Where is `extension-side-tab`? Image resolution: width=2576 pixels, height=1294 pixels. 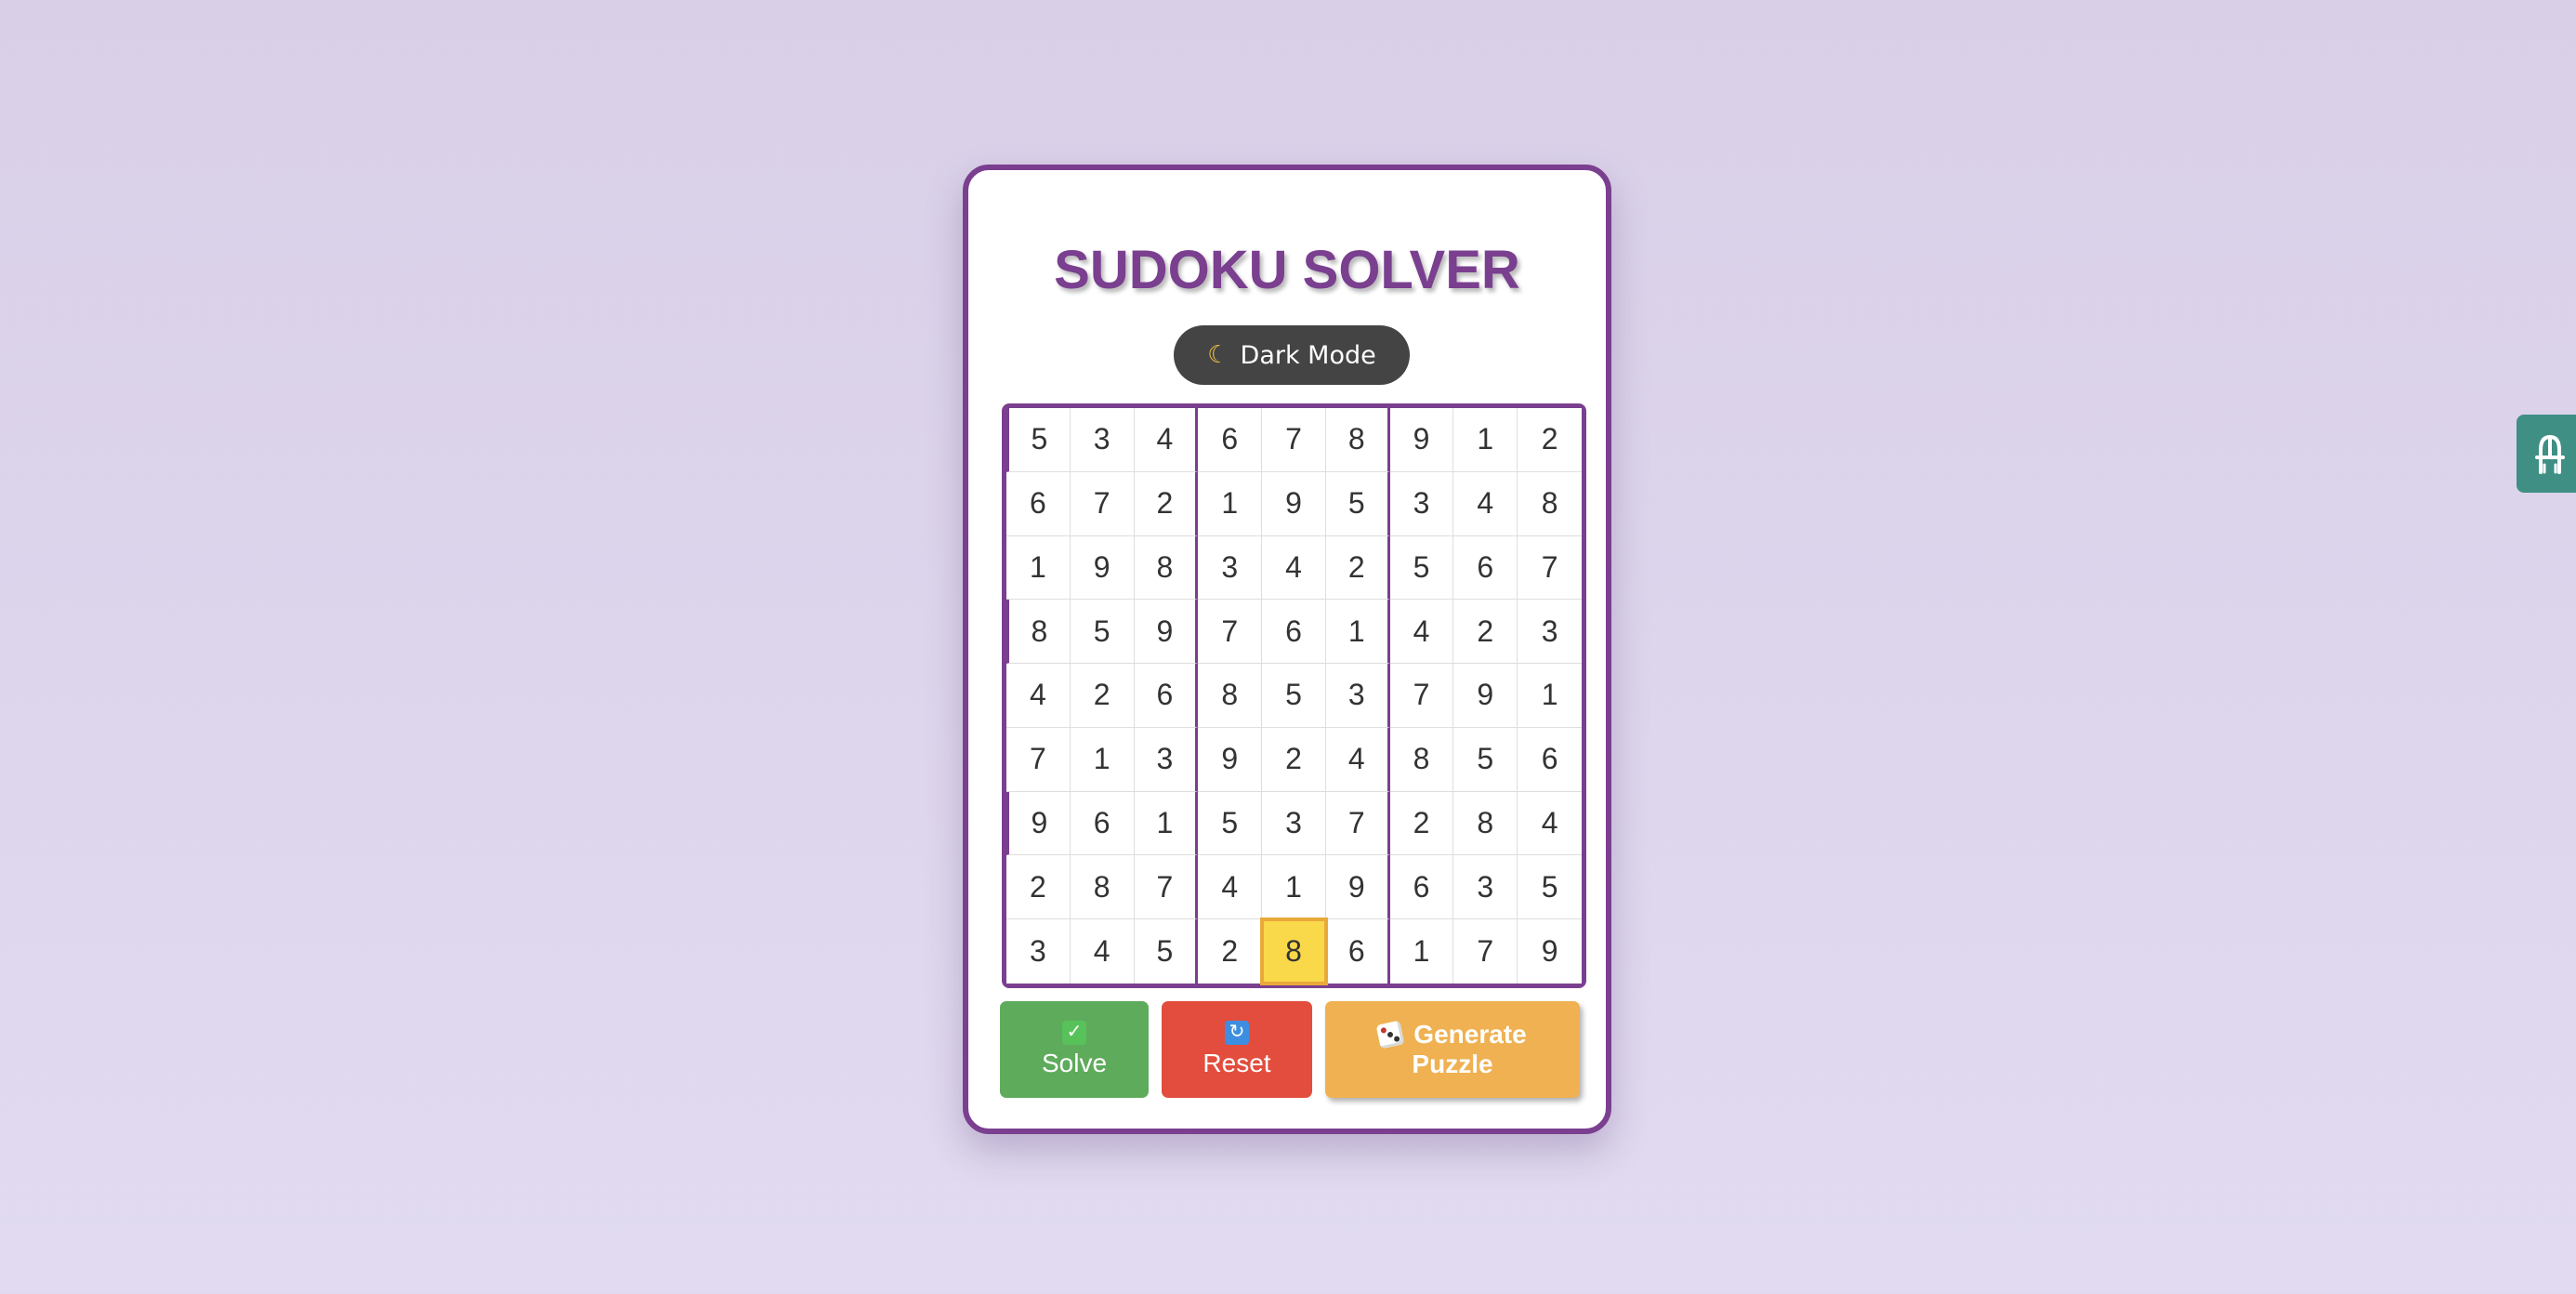
extension-side-tab is located at coordinates (2546, 454).